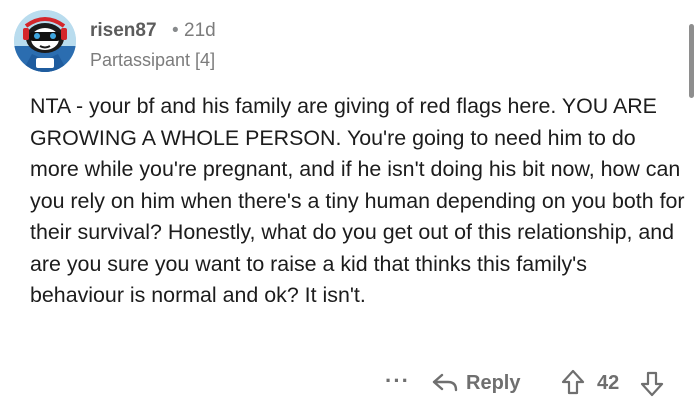 This screenshot has width=700, height=411. I want to click on vote-score: 42, so click(608, 383).